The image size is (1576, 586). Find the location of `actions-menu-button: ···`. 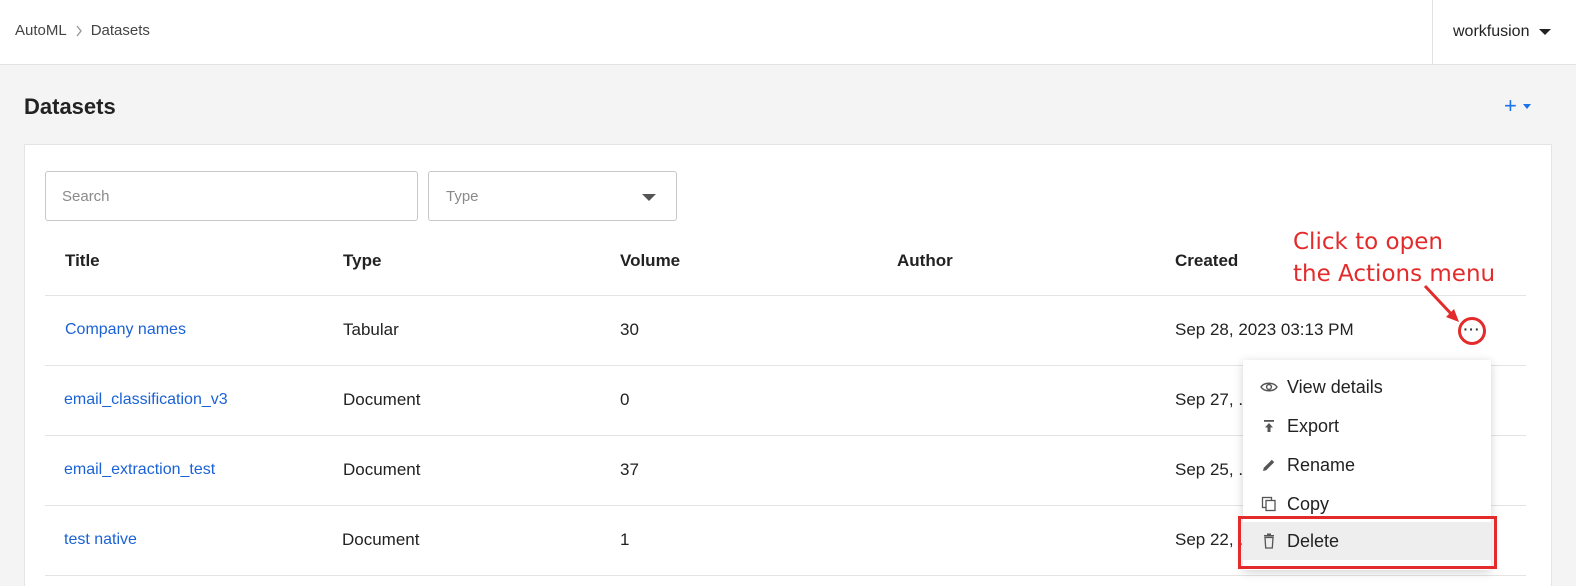

actions-menu-button: ··· is located at coordinates (1472, 331).